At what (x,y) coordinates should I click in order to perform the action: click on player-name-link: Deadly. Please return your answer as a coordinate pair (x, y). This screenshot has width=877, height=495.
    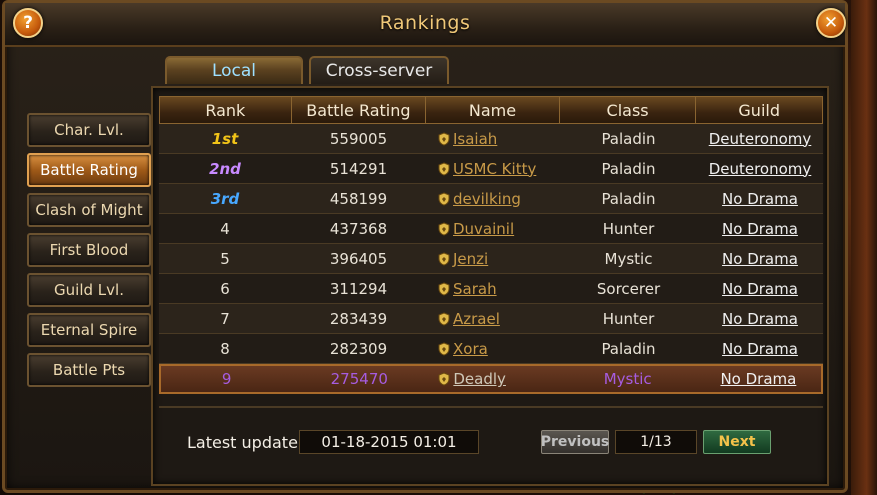
    Looking at the image, I should click on (479, 379).